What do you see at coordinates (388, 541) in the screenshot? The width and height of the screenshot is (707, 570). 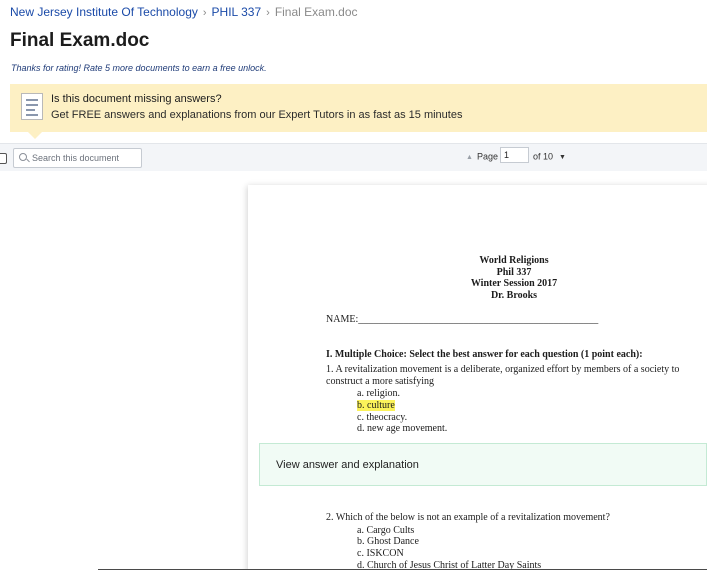 I see `question-2-option: b. Ghost Dance` at bounding box center [388, 541].